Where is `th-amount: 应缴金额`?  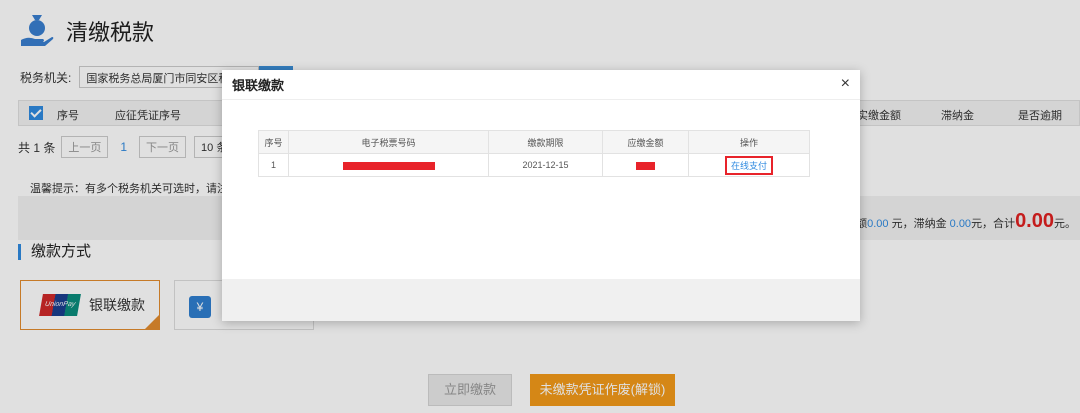 th-amount: 应缴金额 is located at coordinates (645, 142).